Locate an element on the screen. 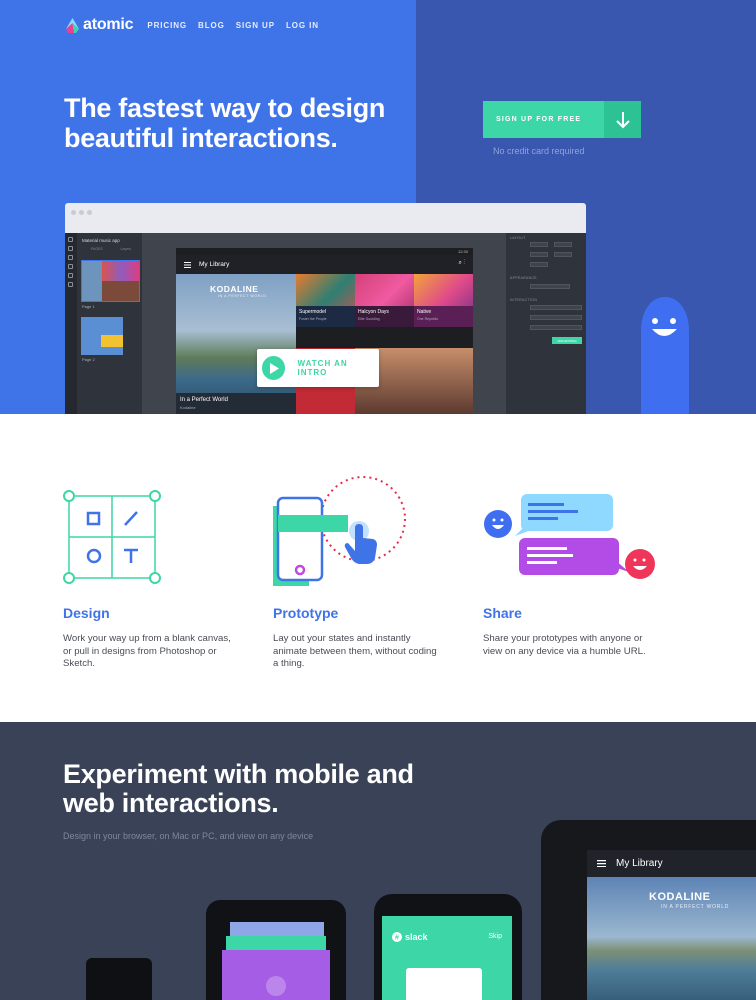 The image size is (756, 1000). skip-link: Skip is located at coordinates (495, 936).